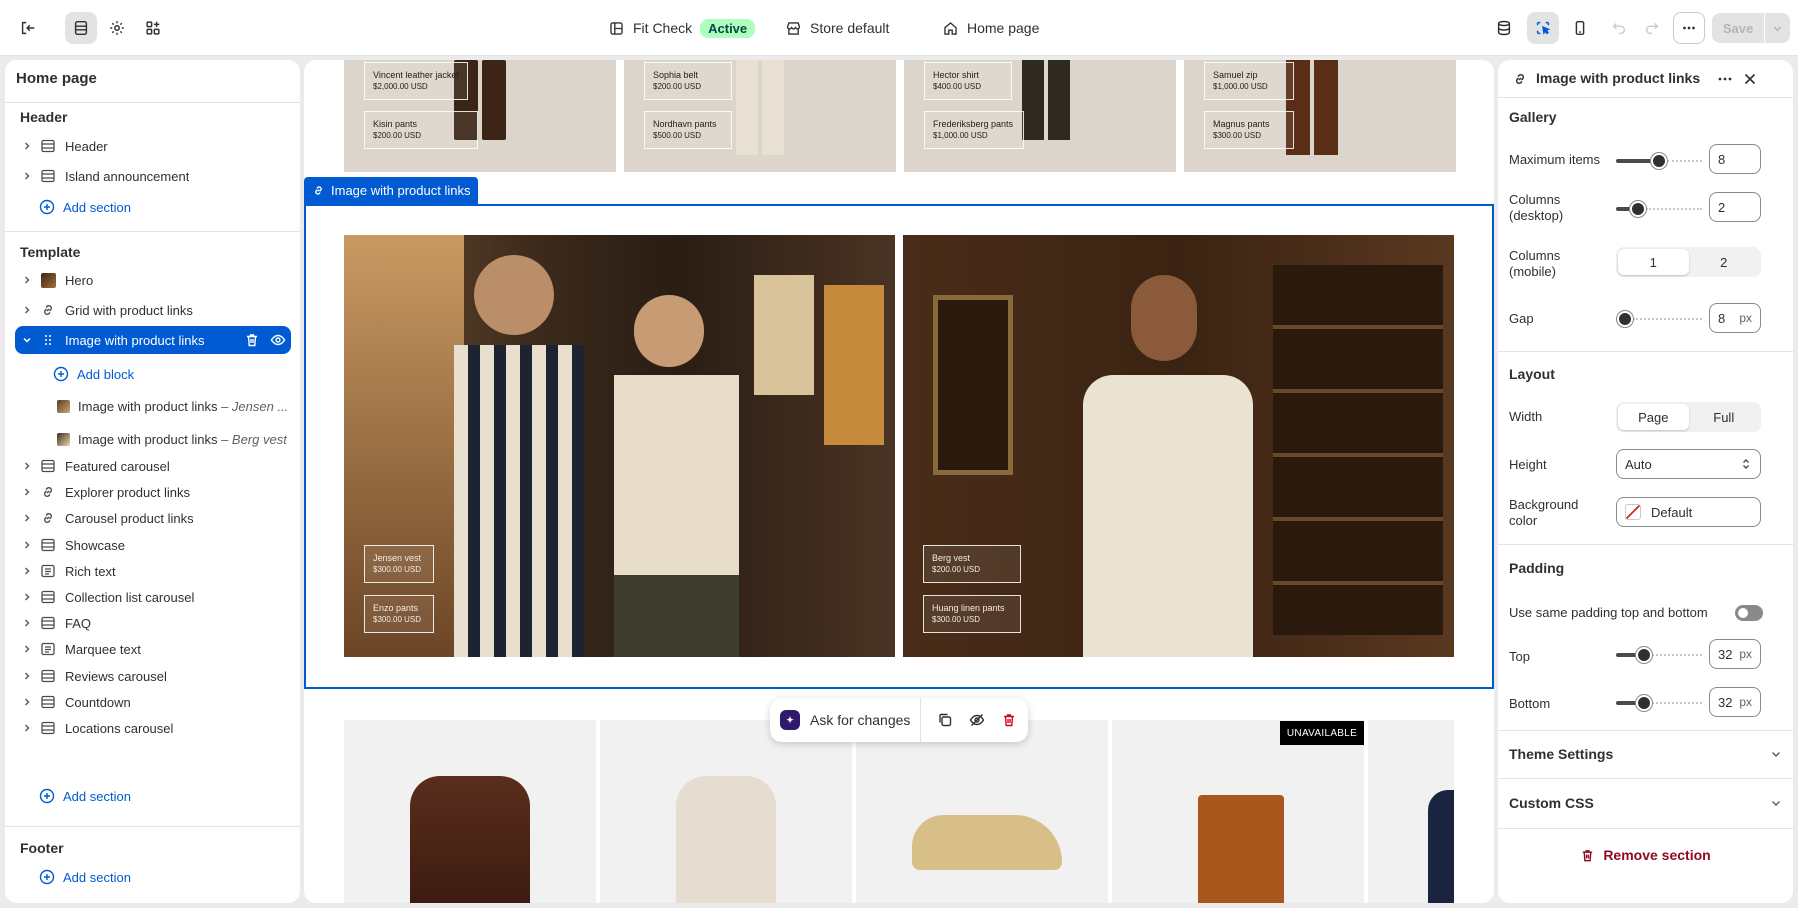 This screenshot has height=908, width=1798. What do you see at coordinates (391, 190) in the screenshot?
I see `selected-section-tag: Image with product links` at bounding box center [391, 190].